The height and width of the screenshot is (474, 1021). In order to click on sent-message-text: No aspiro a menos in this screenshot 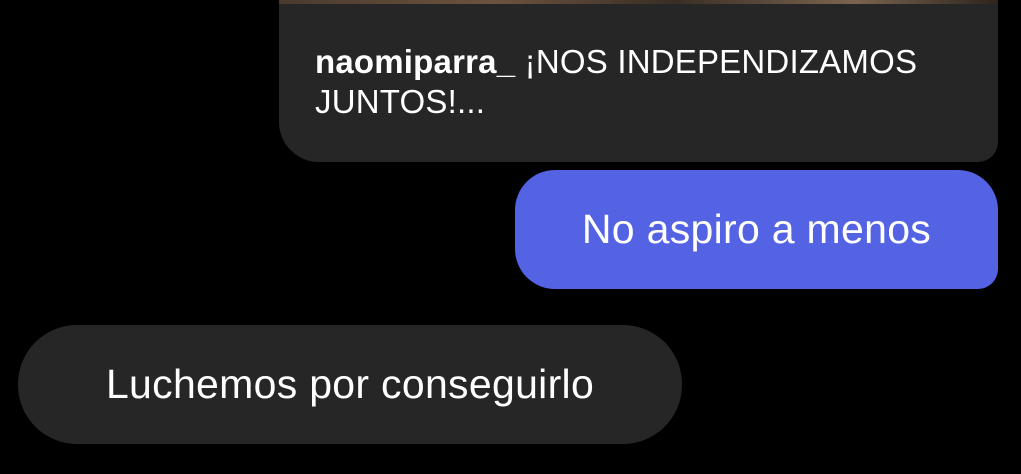, I will do `click(756, 229)`.